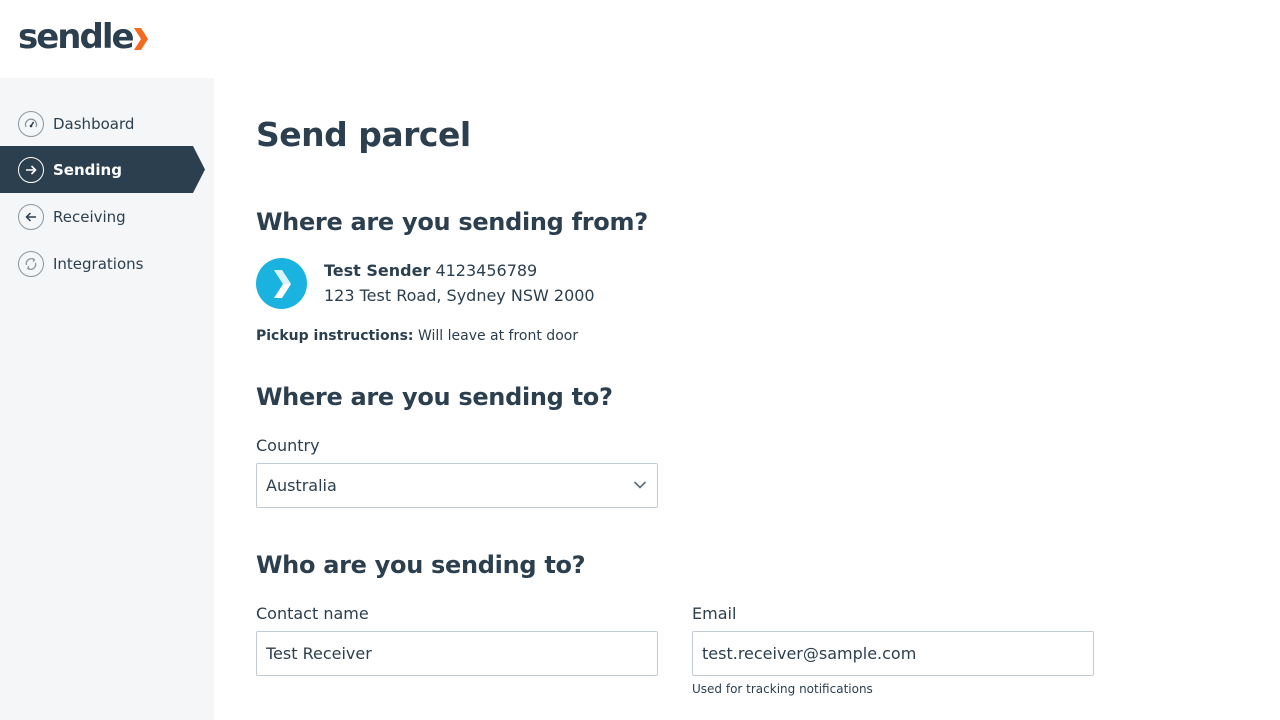 This screenshot has width=1280, height=720. What do you see at coordinates (31, 169) in the screenshot?
I see `arrow-right-circle-icon` at bounding box center [31, 169].